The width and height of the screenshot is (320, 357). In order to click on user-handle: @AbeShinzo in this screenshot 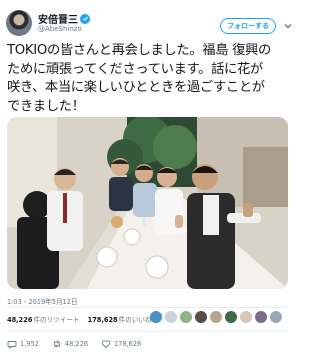, I will do `click(60, 29)`.